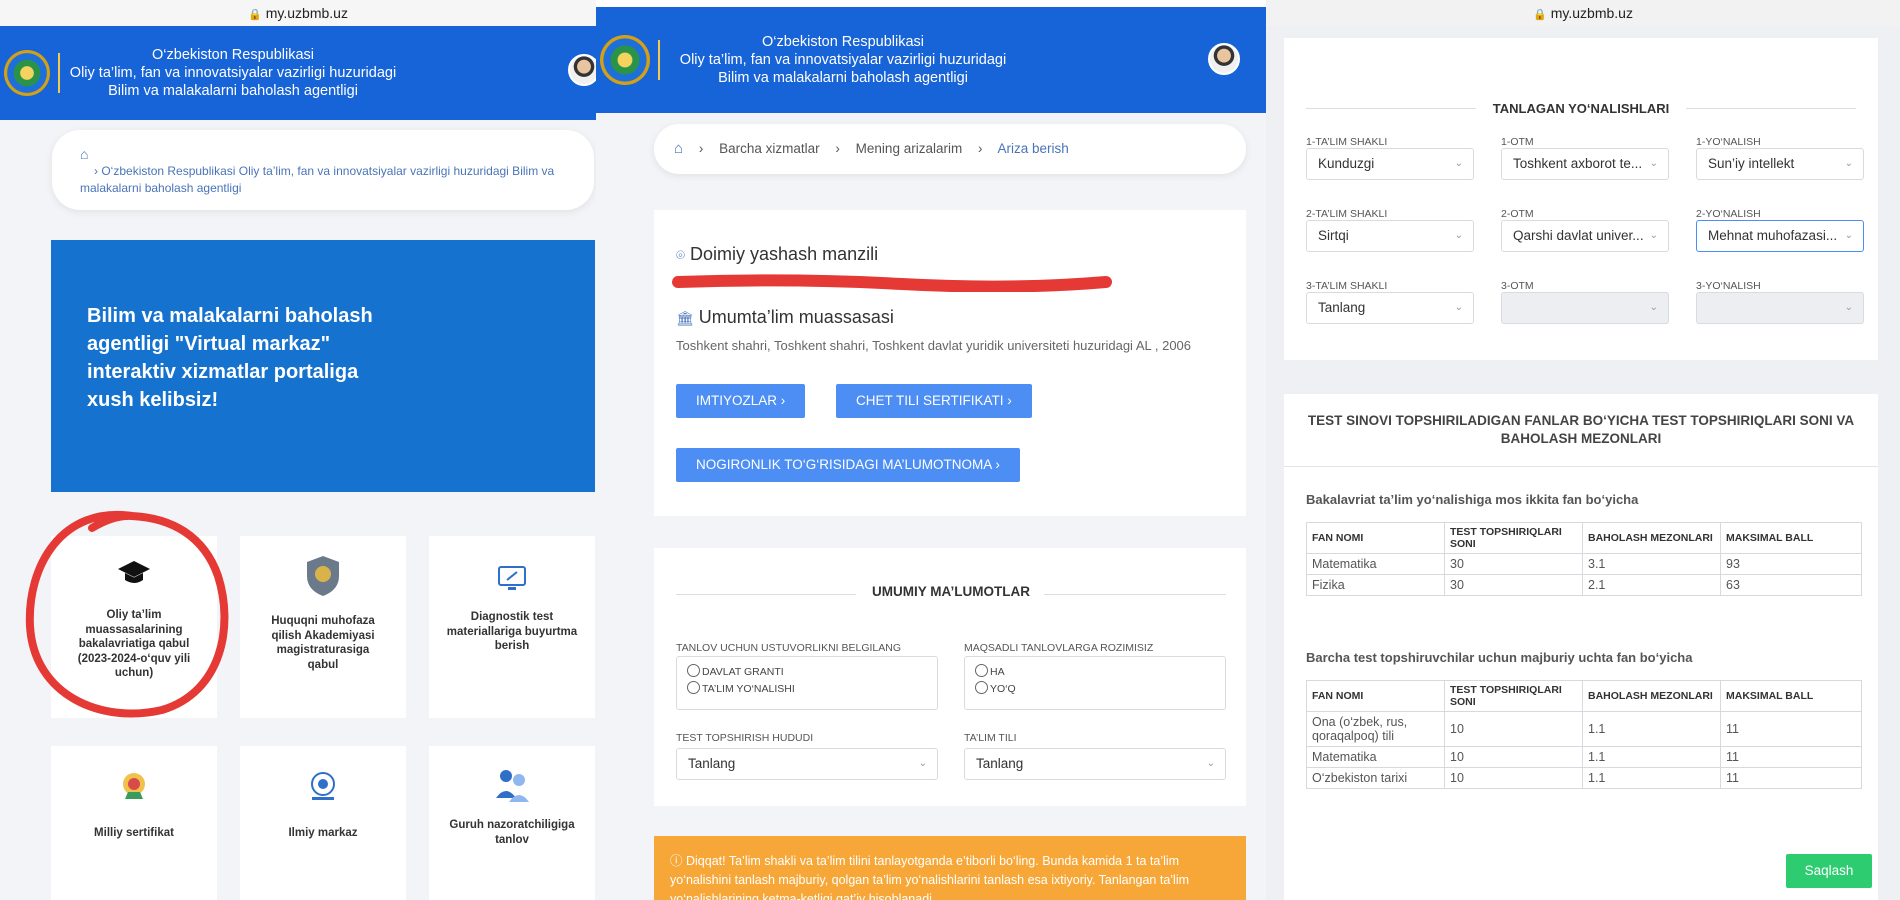  I want to click on chosen-title-row: TANLAGAN YO‘NALISHLARI, so click(1581, 109).